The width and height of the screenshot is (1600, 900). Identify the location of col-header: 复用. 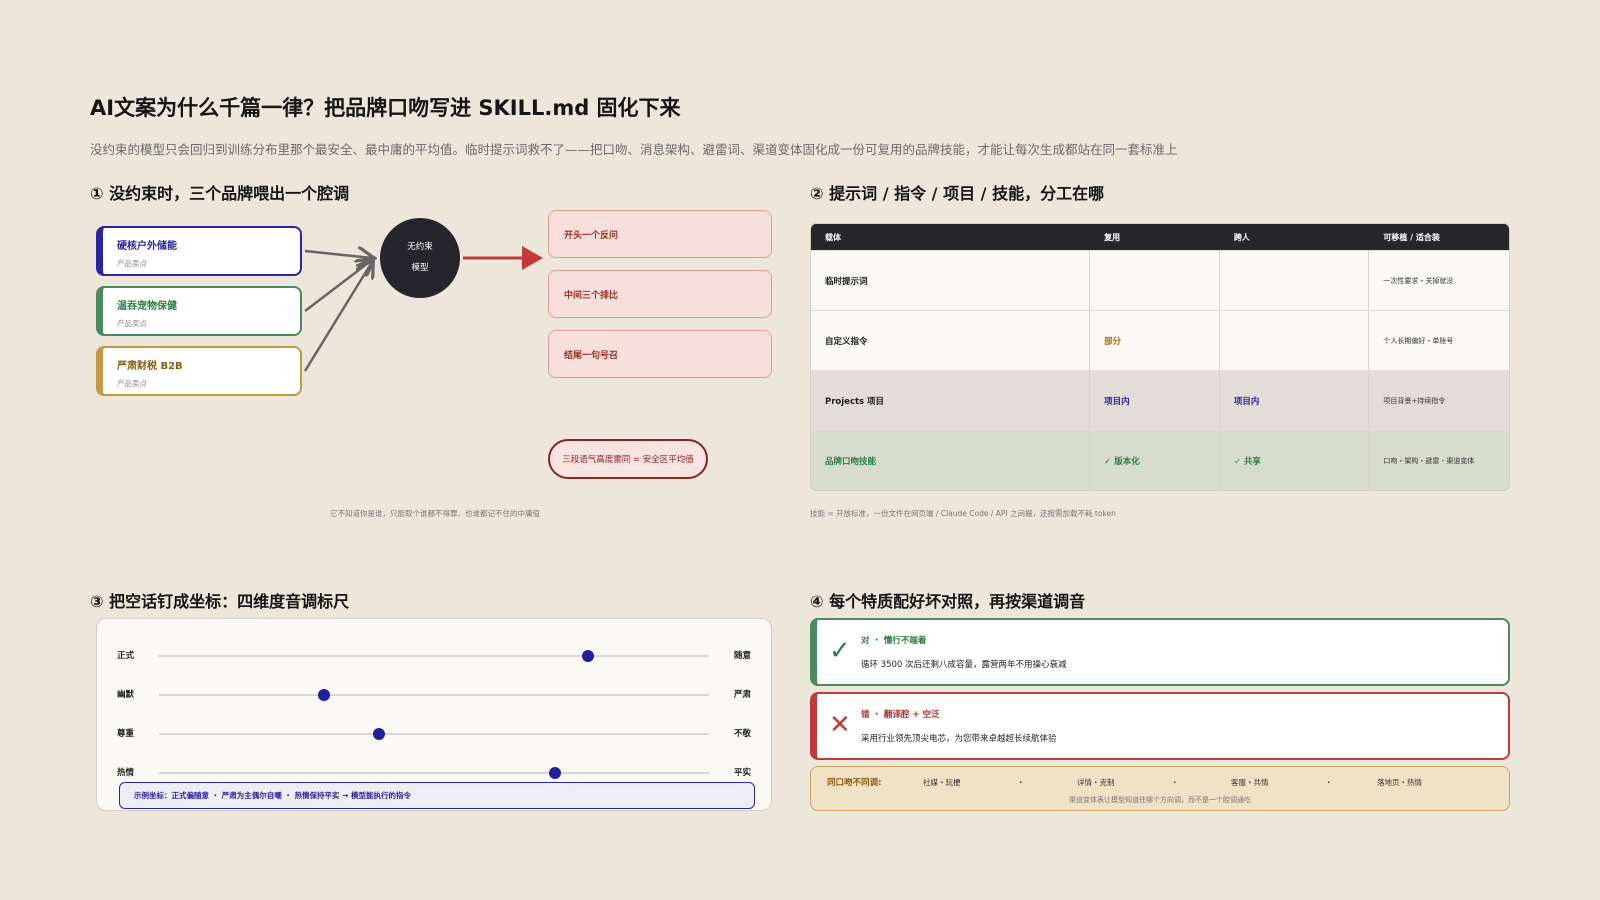
(1112, 237).